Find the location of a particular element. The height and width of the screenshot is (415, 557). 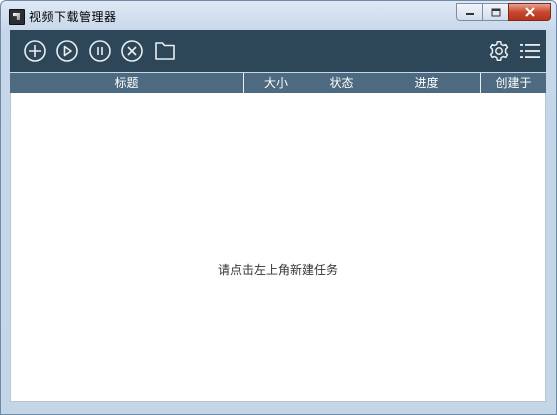

window-title: 视频下载管理器 is located at coordinates (73, 17).